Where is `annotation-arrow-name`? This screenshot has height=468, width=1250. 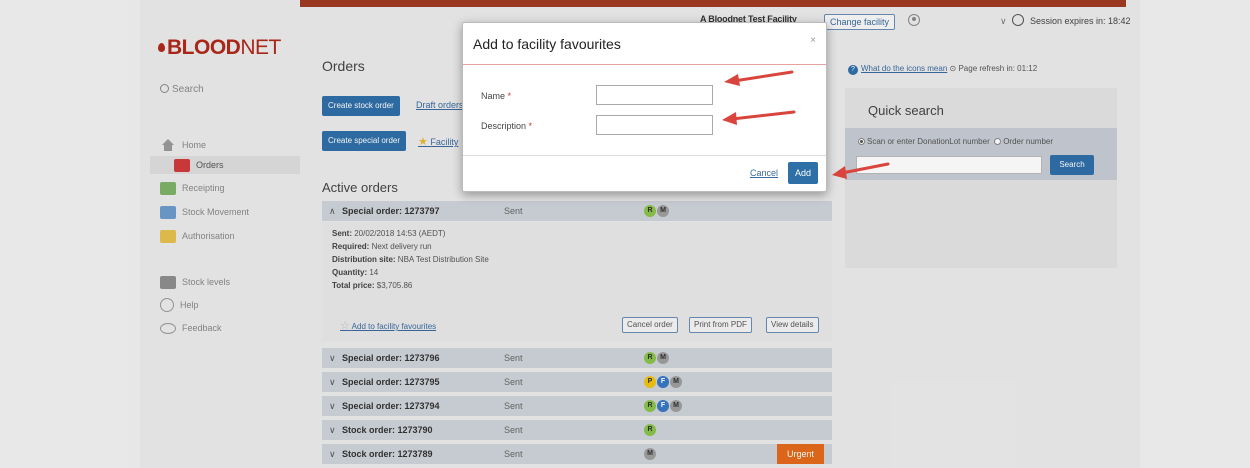 annotation-arrow-name is located at coordinates (759, 78).